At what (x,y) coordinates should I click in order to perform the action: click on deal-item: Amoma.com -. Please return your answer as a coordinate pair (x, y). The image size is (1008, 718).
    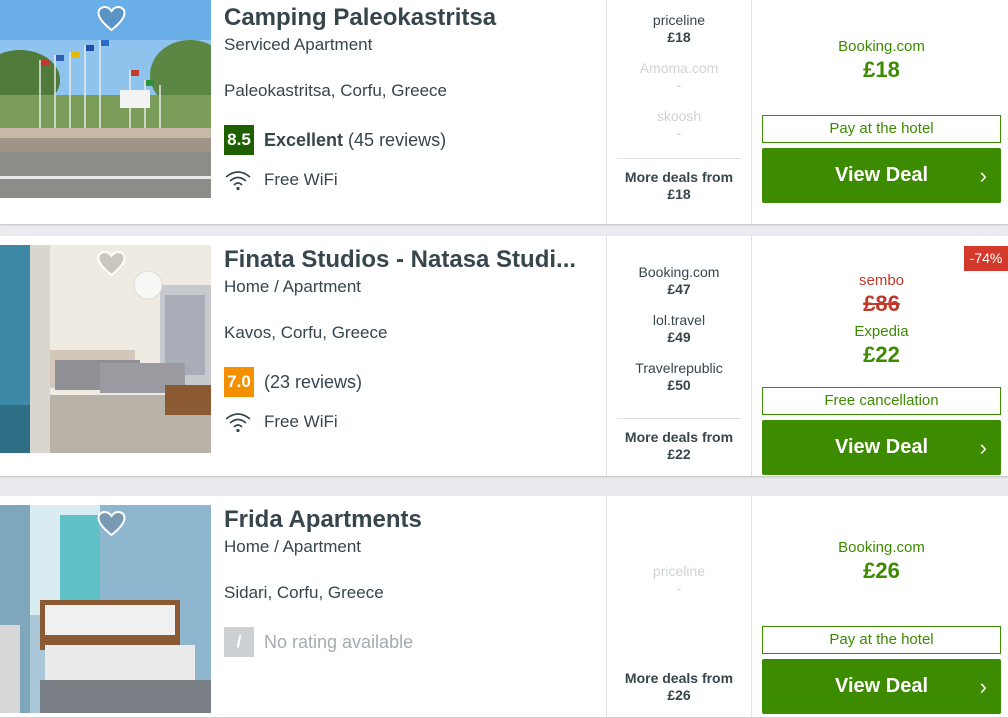
    Looking at the image, I should click on (679, 84).